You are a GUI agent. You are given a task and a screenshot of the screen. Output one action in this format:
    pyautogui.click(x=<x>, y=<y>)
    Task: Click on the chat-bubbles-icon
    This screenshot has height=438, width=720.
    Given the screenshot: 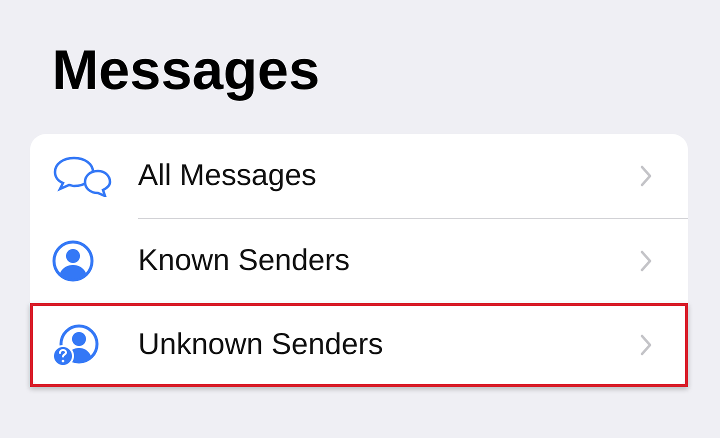 What is the action you would take?
    pyautogui.click(x=83, y=176)
    